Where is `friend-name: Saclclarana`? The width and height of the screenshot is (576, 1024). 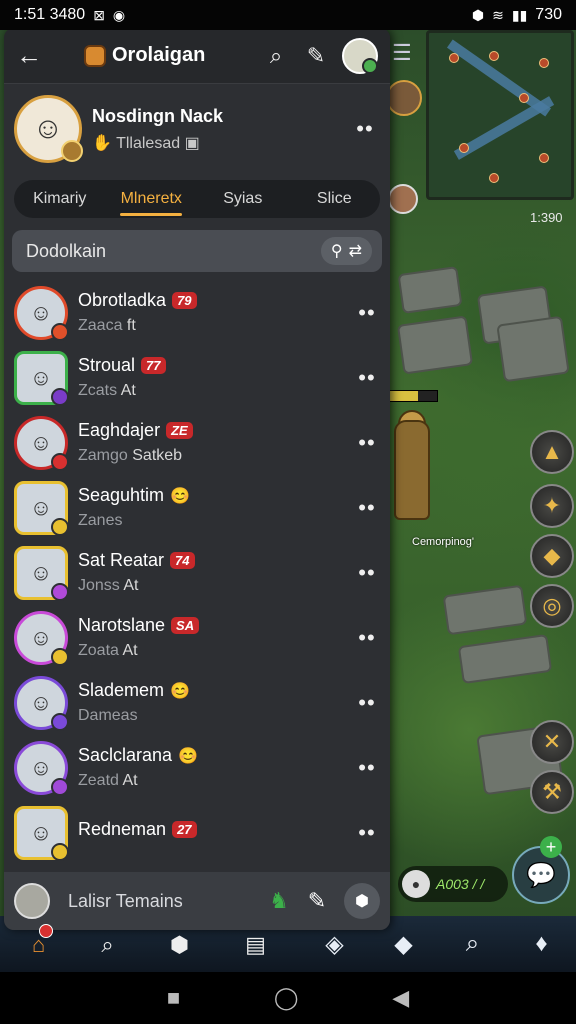
friend-name: Saclclarana is located at coordinates (125, 755).